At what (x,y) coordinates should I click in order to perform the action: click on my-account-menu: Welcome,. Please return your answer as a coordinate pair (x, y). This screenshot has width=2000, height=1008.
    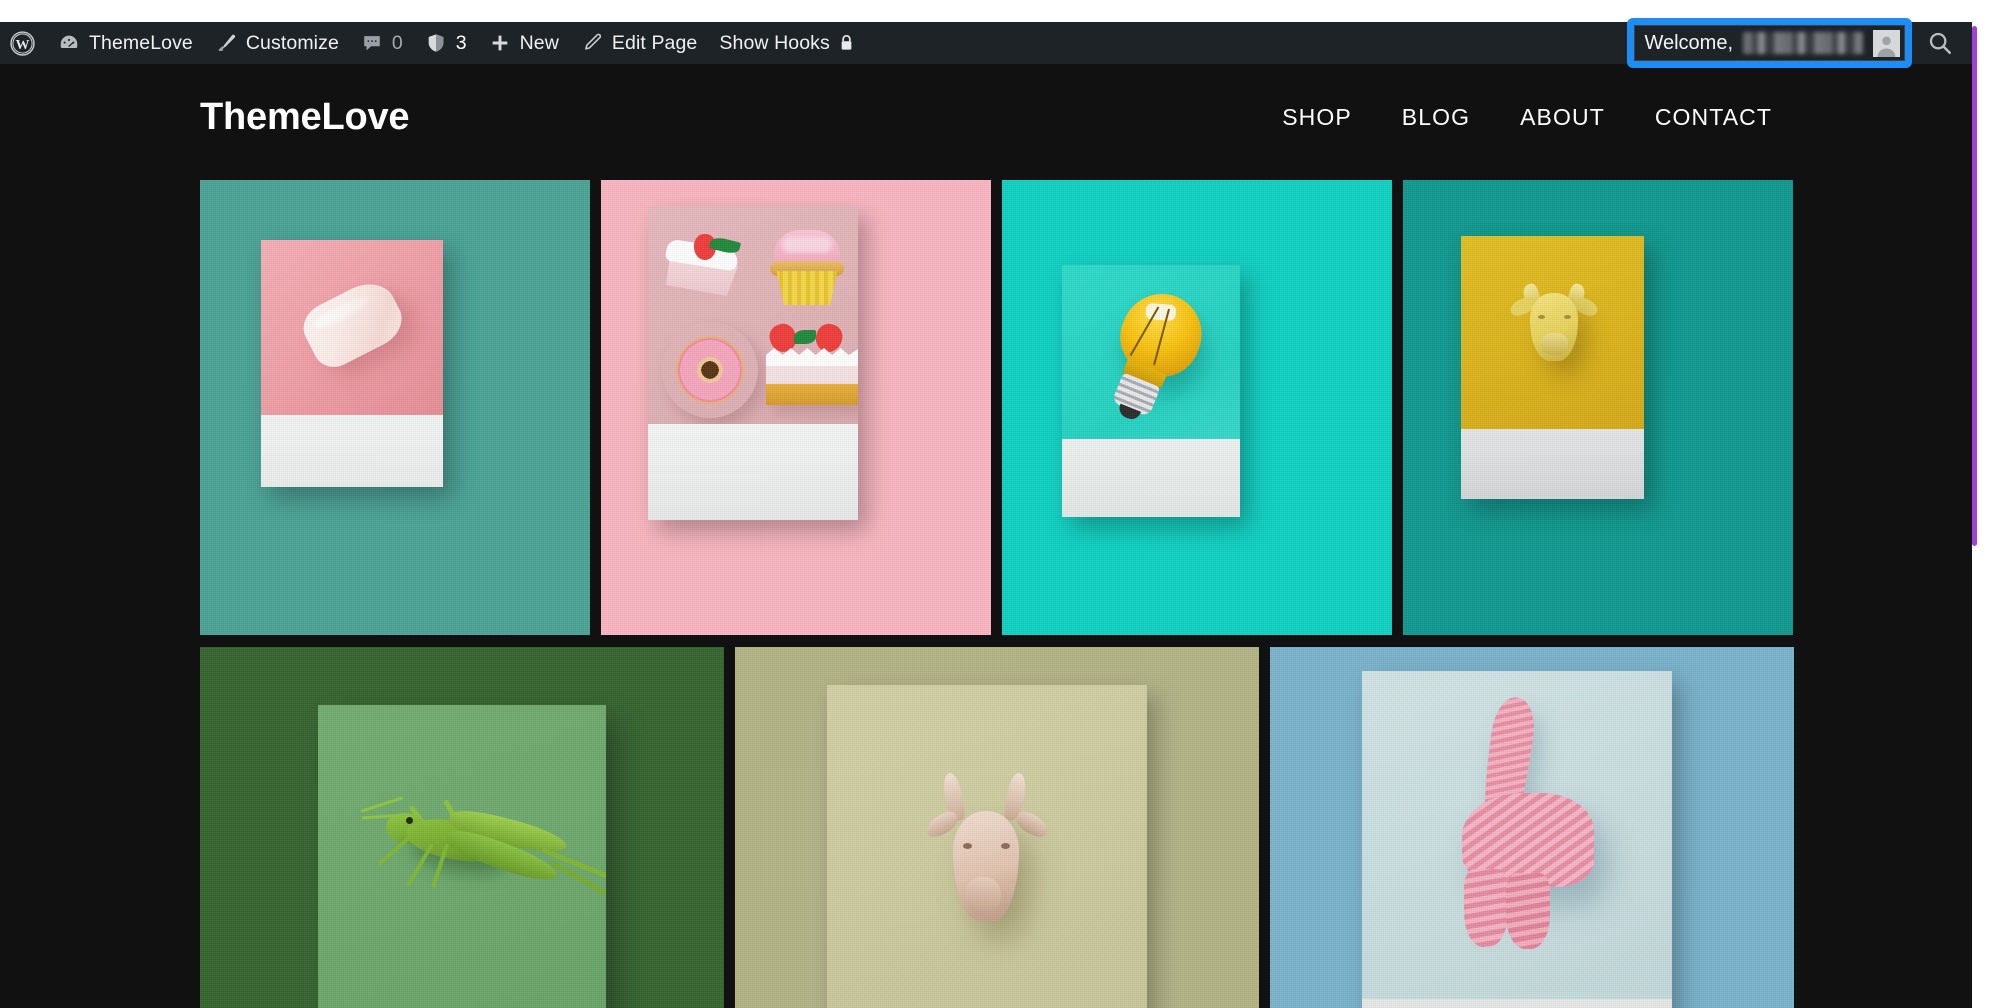
    Looking at the image, I should click on (1769, 43).